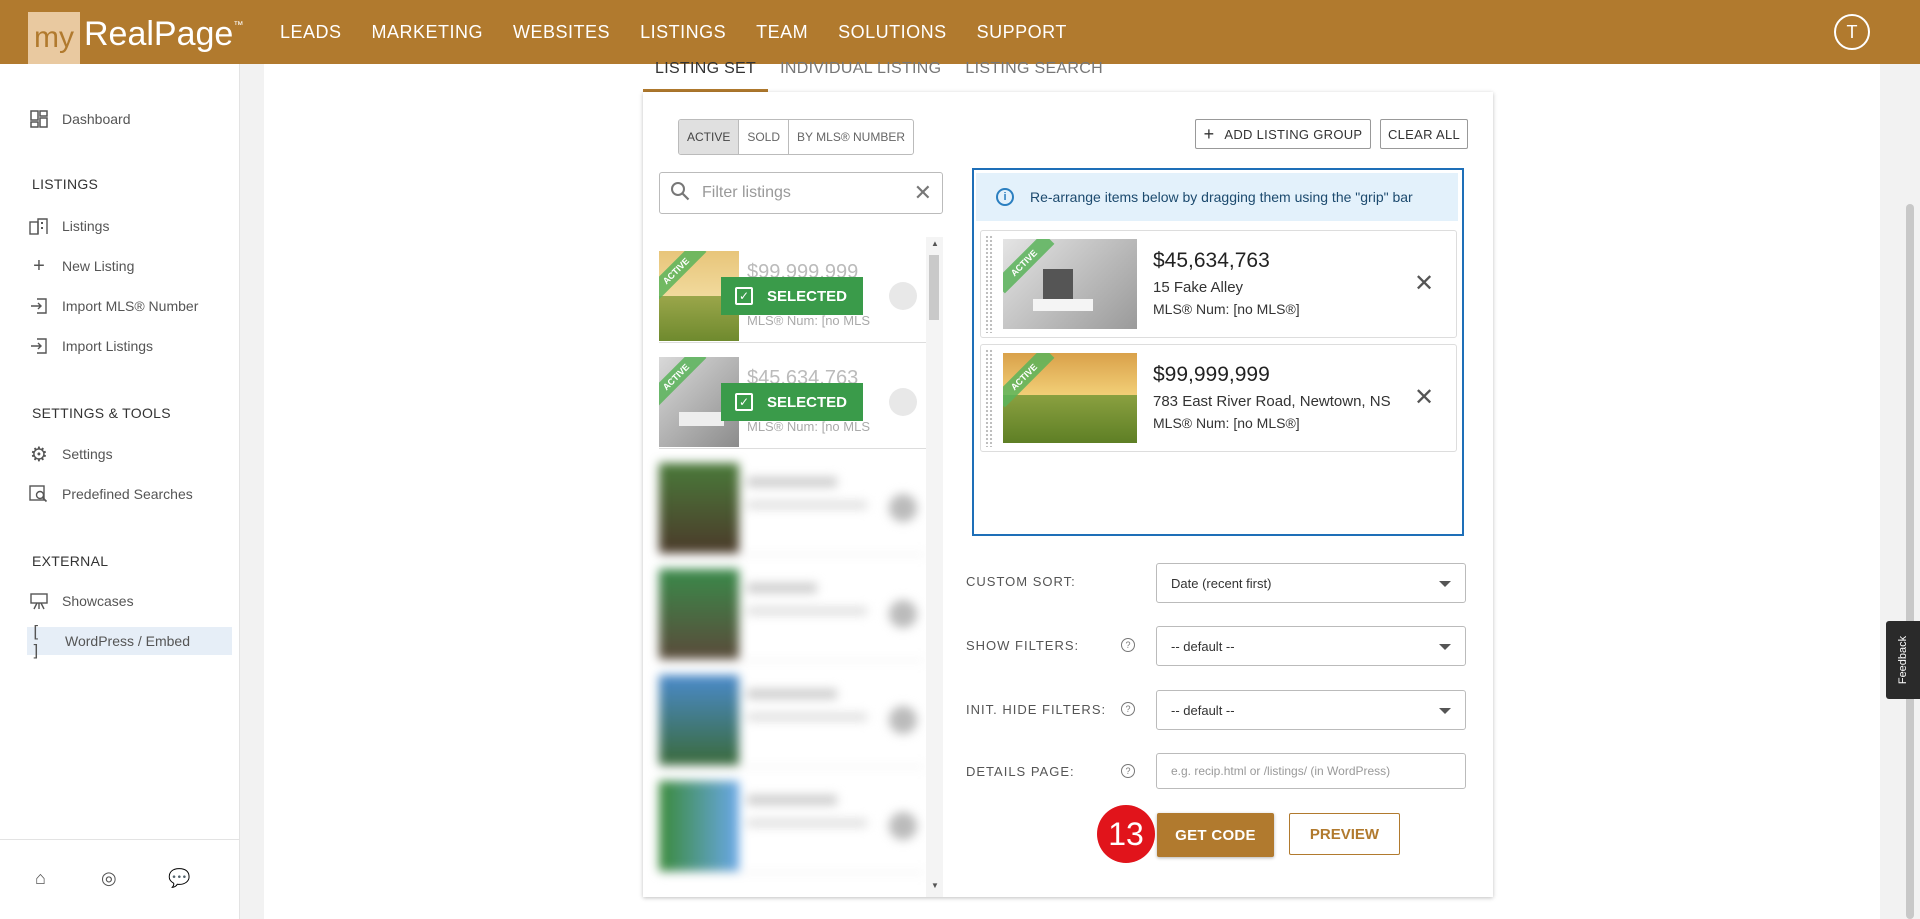  I want to click on page-scrollbar-thumb, so click(1910, 561).